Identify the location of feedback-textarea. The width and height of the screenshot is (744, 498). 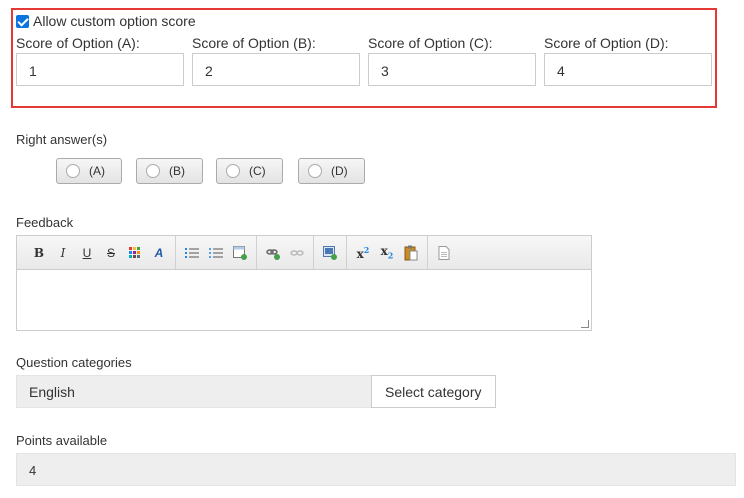
(304, 300).